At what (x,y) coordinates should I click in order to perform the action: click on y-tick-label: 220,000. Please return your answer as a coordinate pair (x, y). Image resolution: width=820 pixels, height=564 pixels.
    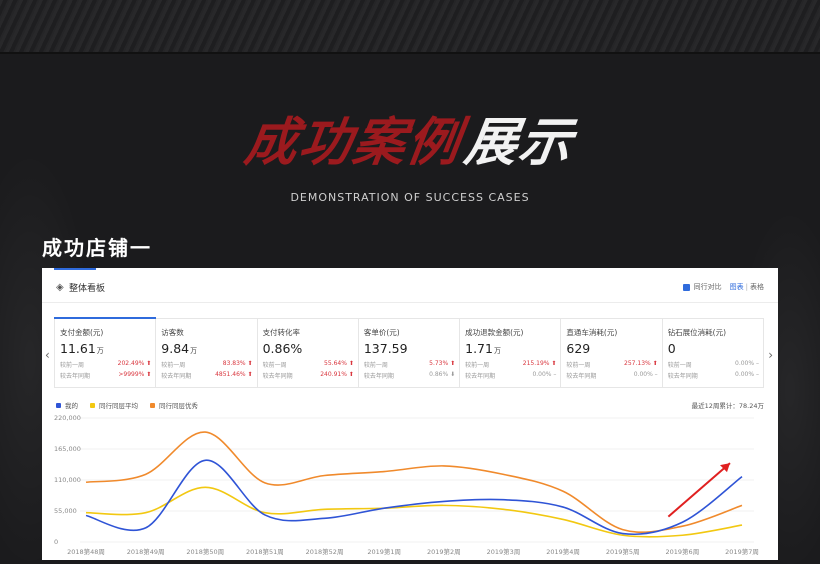
    Looking at the image, I should click on (67, 418).